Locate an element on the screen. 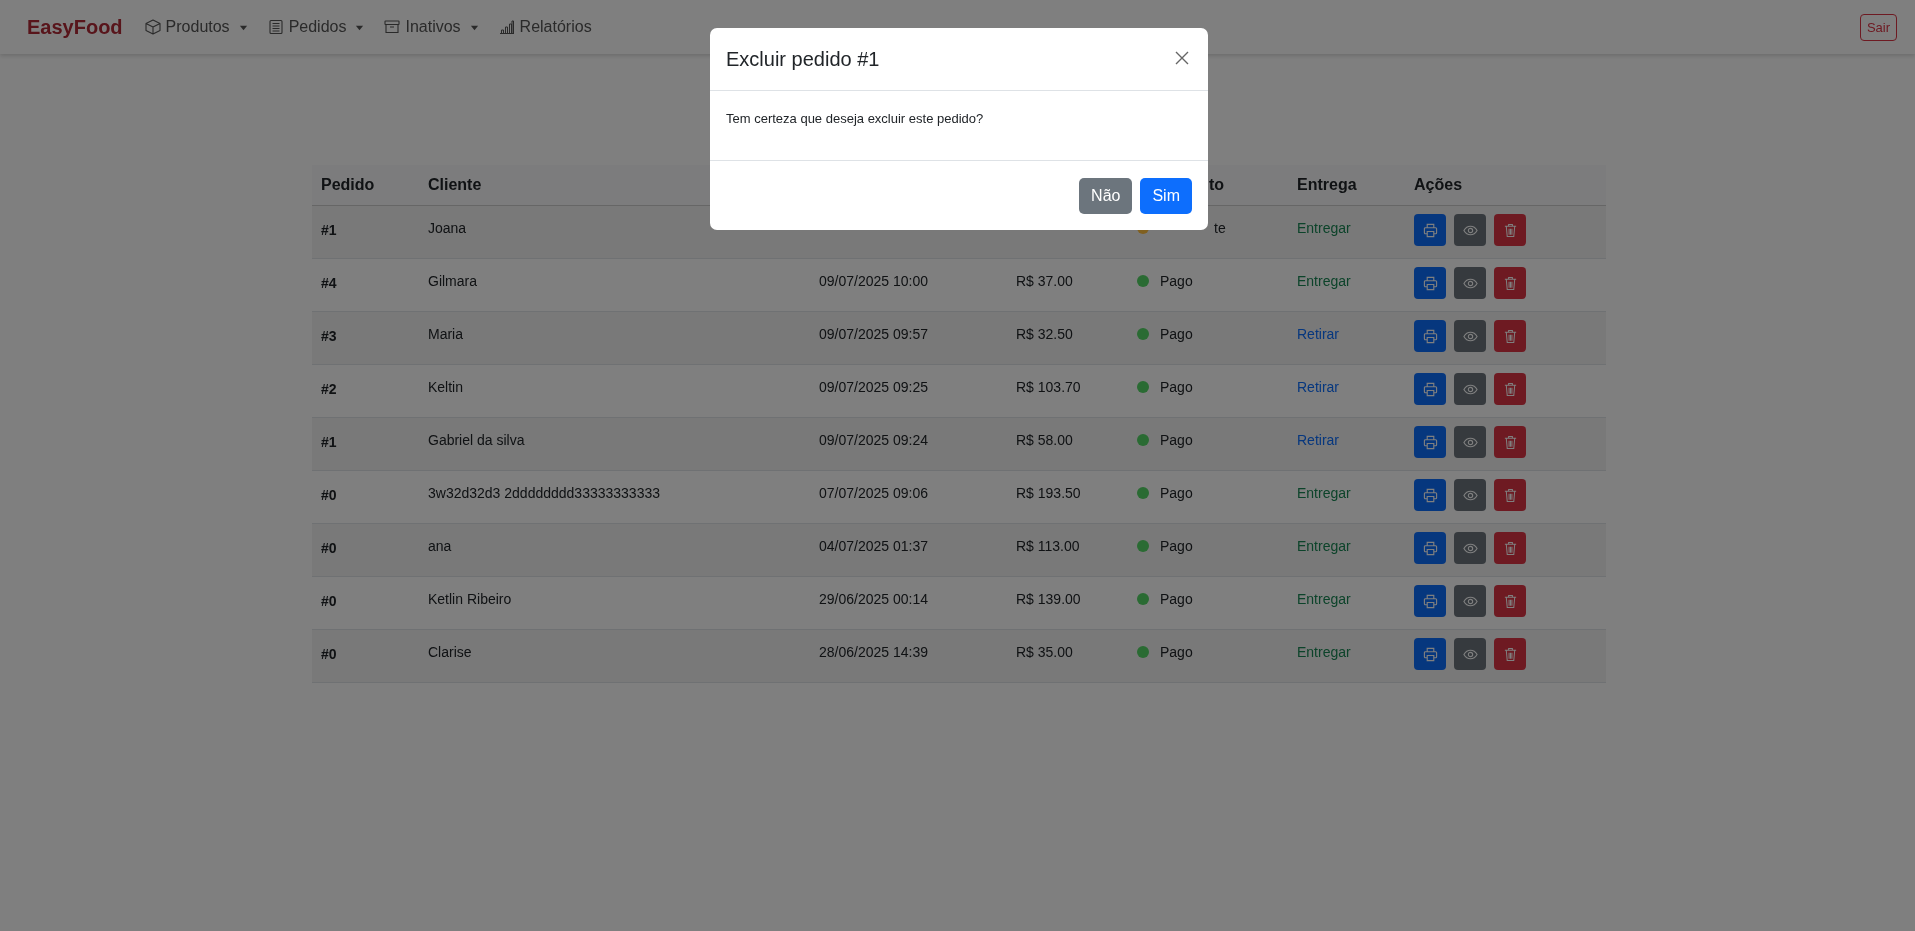  order-number: #4 is located at coordinates (365, 285).